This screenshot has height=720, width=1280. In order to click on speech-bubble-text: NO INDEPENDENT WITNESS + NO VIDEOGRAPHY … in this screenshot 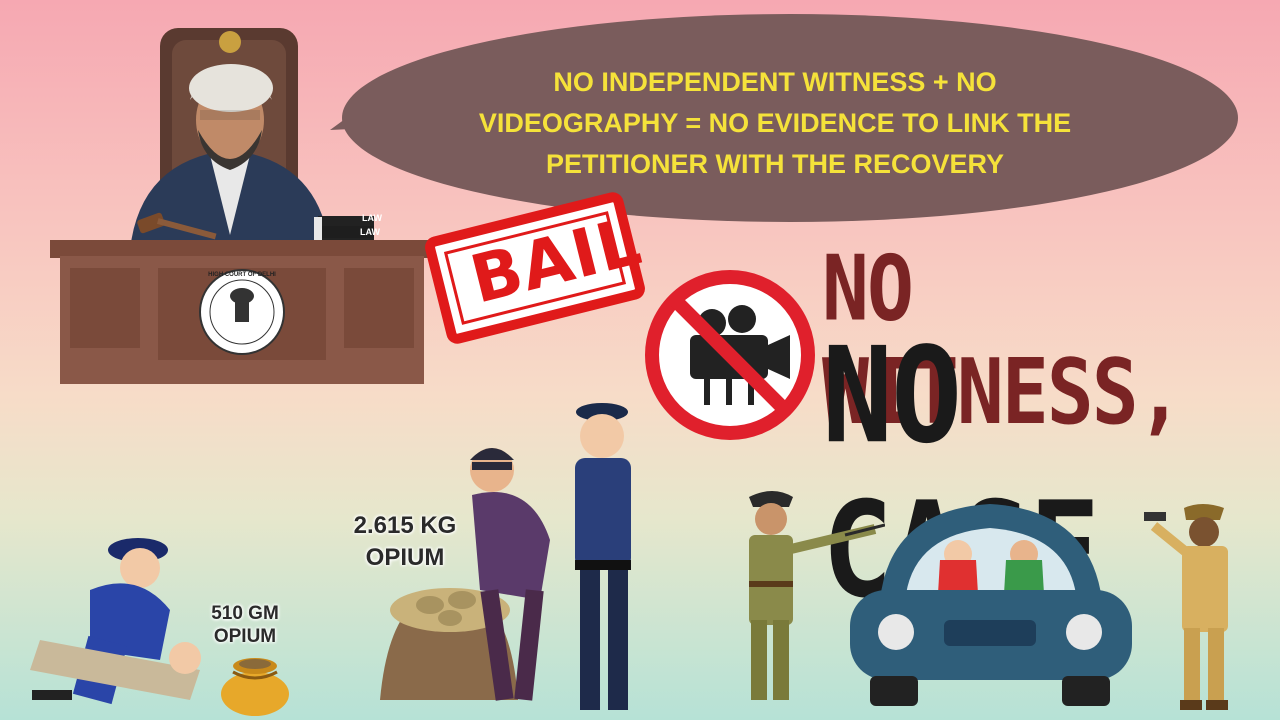, I will do `click(775, 123)`.